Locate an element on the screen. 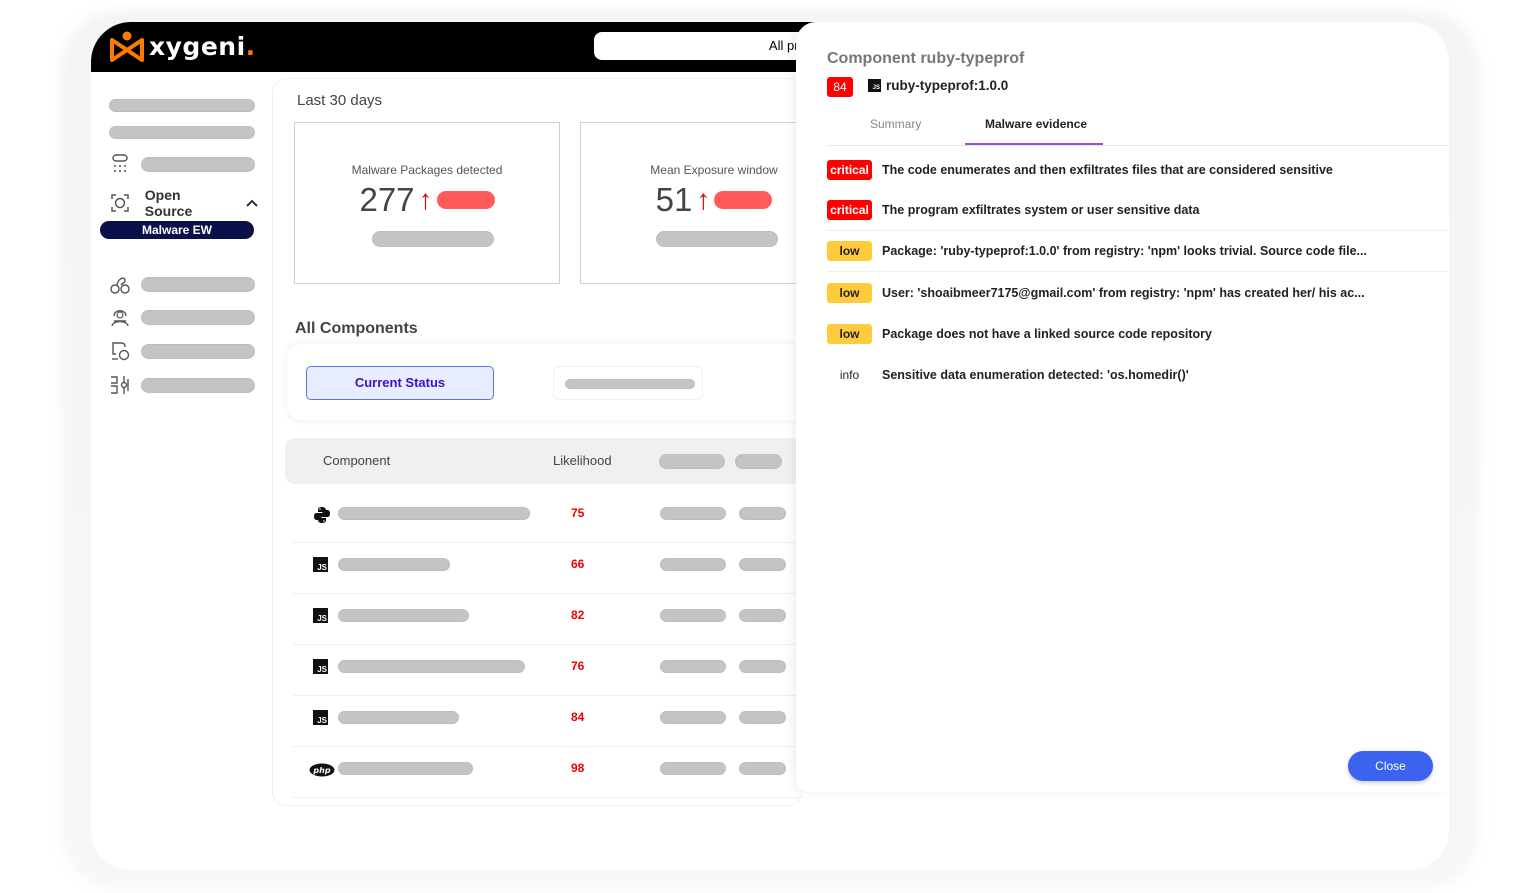 This screenshot has height=893, width=1540. settings-sliders-icon is located at coordinates (120, 385).